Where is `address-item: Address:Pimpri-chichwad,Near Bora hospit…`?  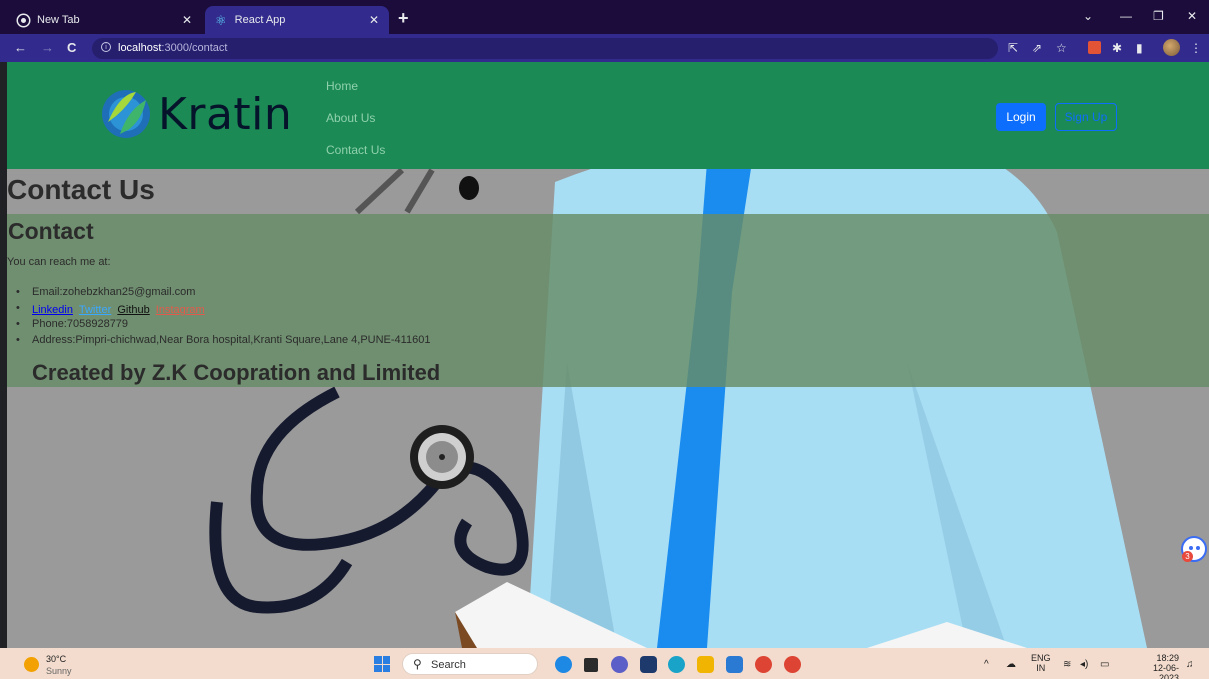 address-item: Address:Pimpri-chichwad,Near Bora hospit… is located at coordinates (223, 340).